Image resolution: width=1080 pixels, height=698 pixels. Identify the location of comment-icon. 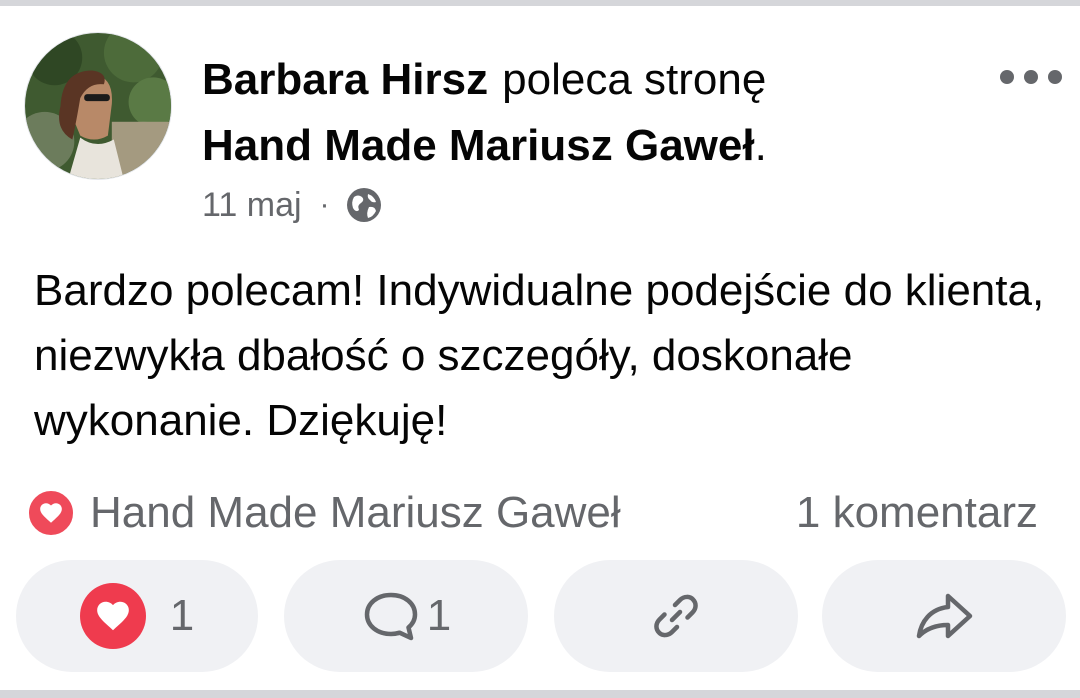
(391, 616).